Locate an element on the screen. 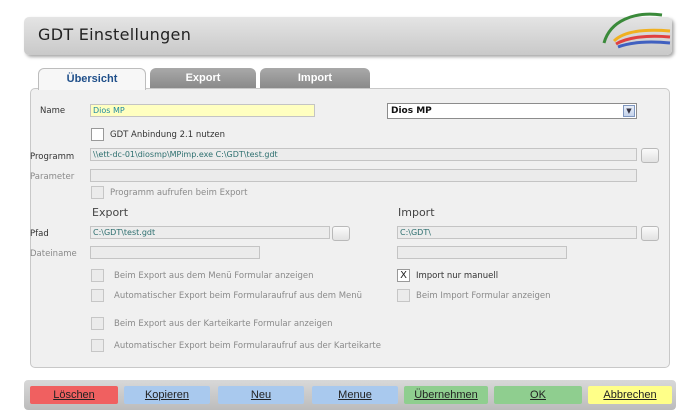 The height and width of the screenshot is (414, 681). opt-auto-menu-checkbox is located at coordinates (97, 295).